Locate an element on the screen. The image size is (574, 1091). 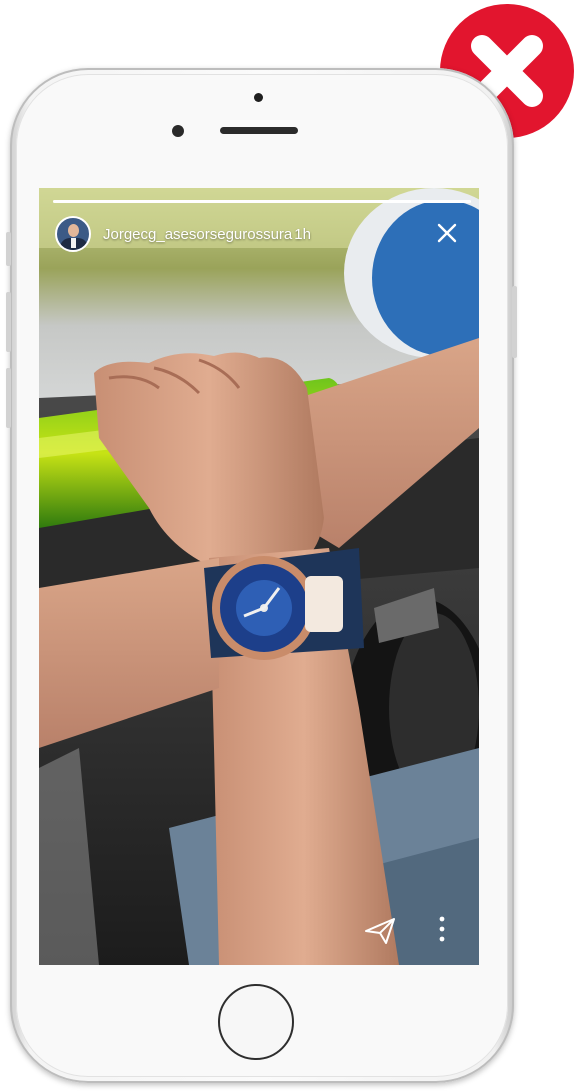
avatar is located at coordinates (73, 234).